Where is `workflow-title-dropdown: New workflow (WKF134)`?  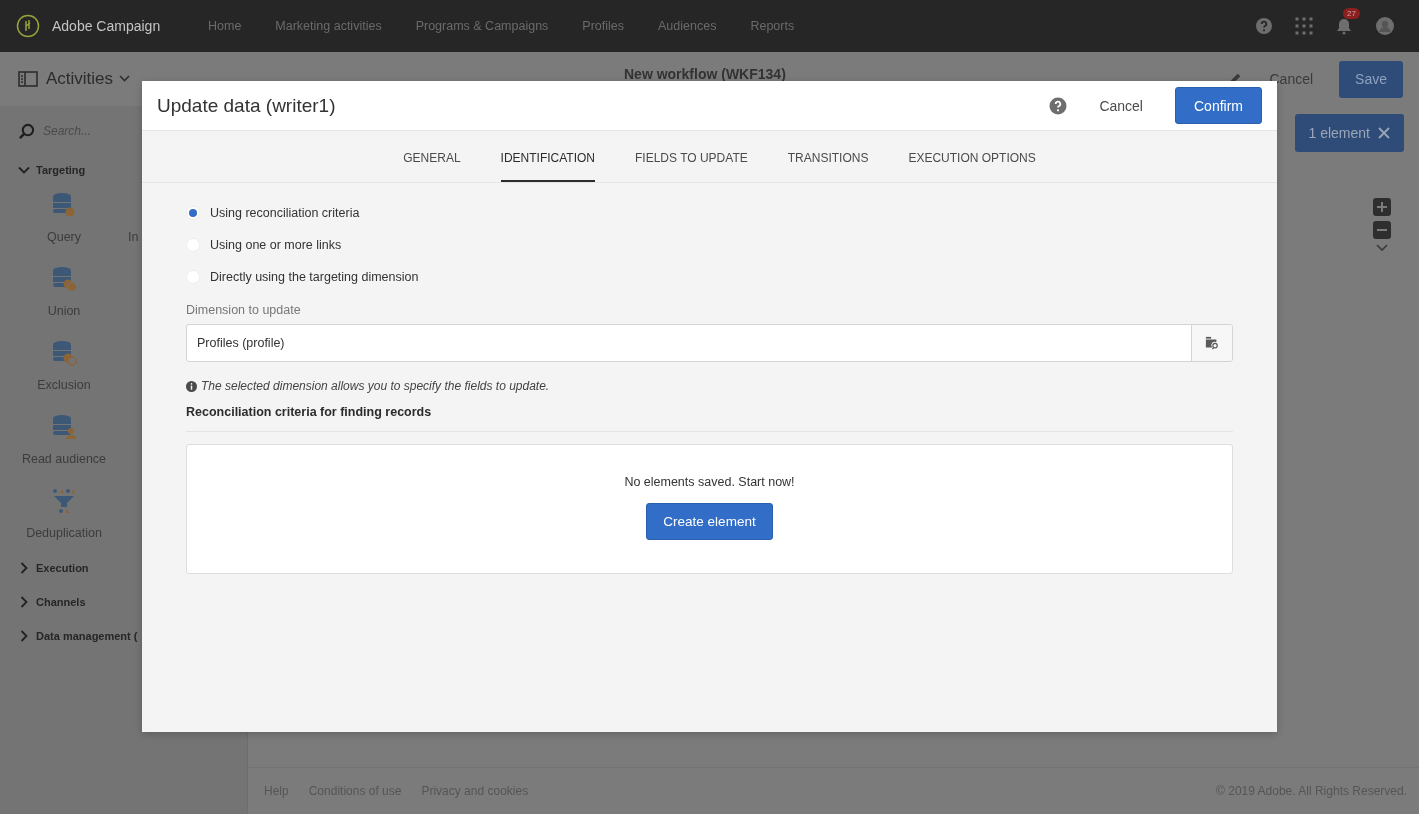
workflow-title-dropdown: New workflow (WKF134) is located at coordinates (705, 74).